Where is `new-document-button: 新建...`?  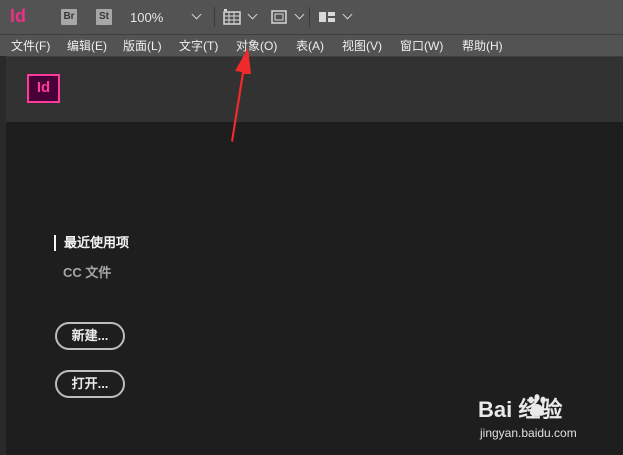 new-document-button: 新建... is located at coordinates (90, 336).